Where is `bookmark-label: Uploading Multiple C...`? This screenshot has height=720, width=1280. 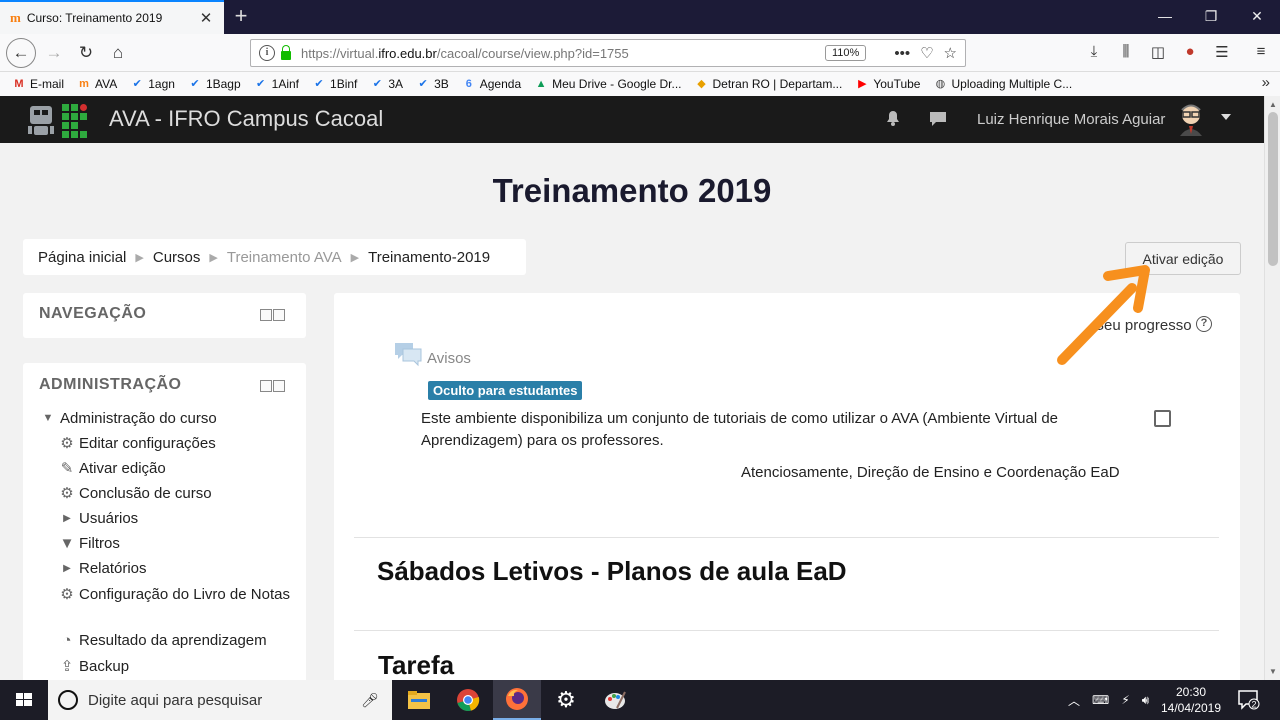 bookmark-label: Uploading Multiple C... is located at coordinates (1012, 84).